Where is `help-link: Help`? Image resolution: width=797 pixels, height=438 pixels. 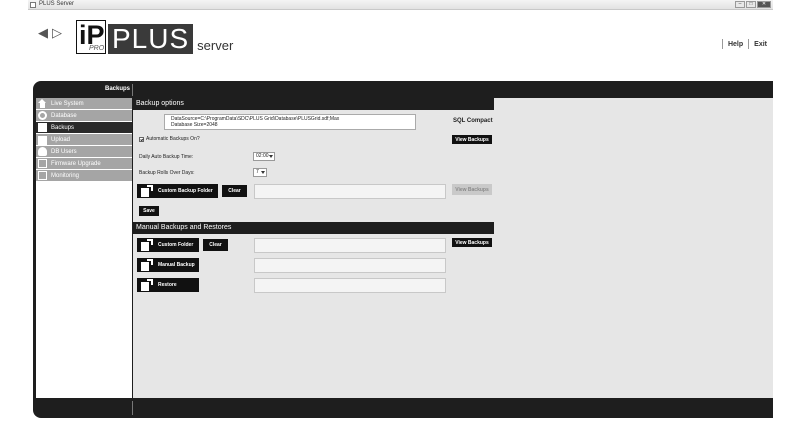
help-link: Help is located at coordinates (735, 44).